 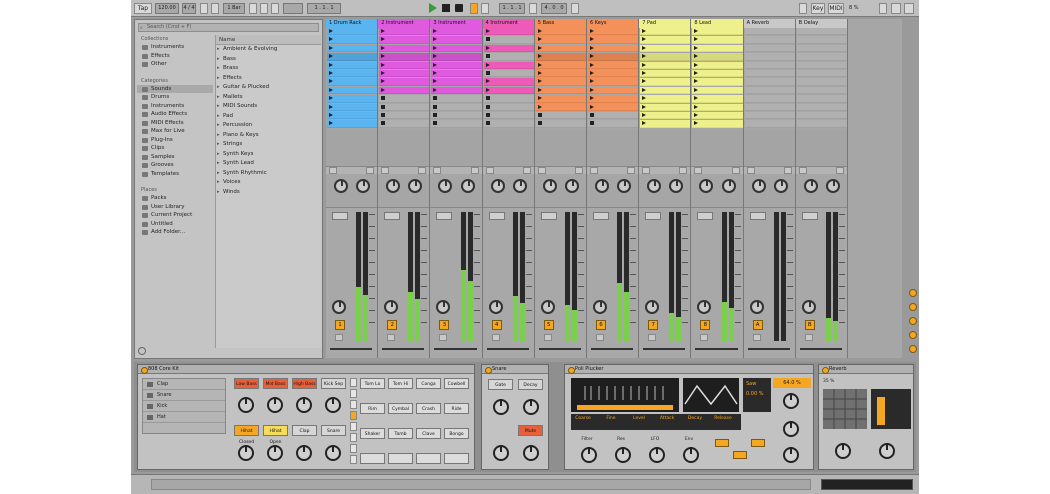 I want to click on simpler-title: Snare, so click(x=515, y=369).